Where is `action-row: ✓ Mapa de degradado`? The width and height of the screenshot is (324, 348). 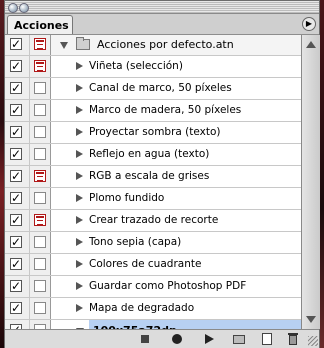 action-row: ✓ Mapa de degradado is located at coordinates (153, 309).